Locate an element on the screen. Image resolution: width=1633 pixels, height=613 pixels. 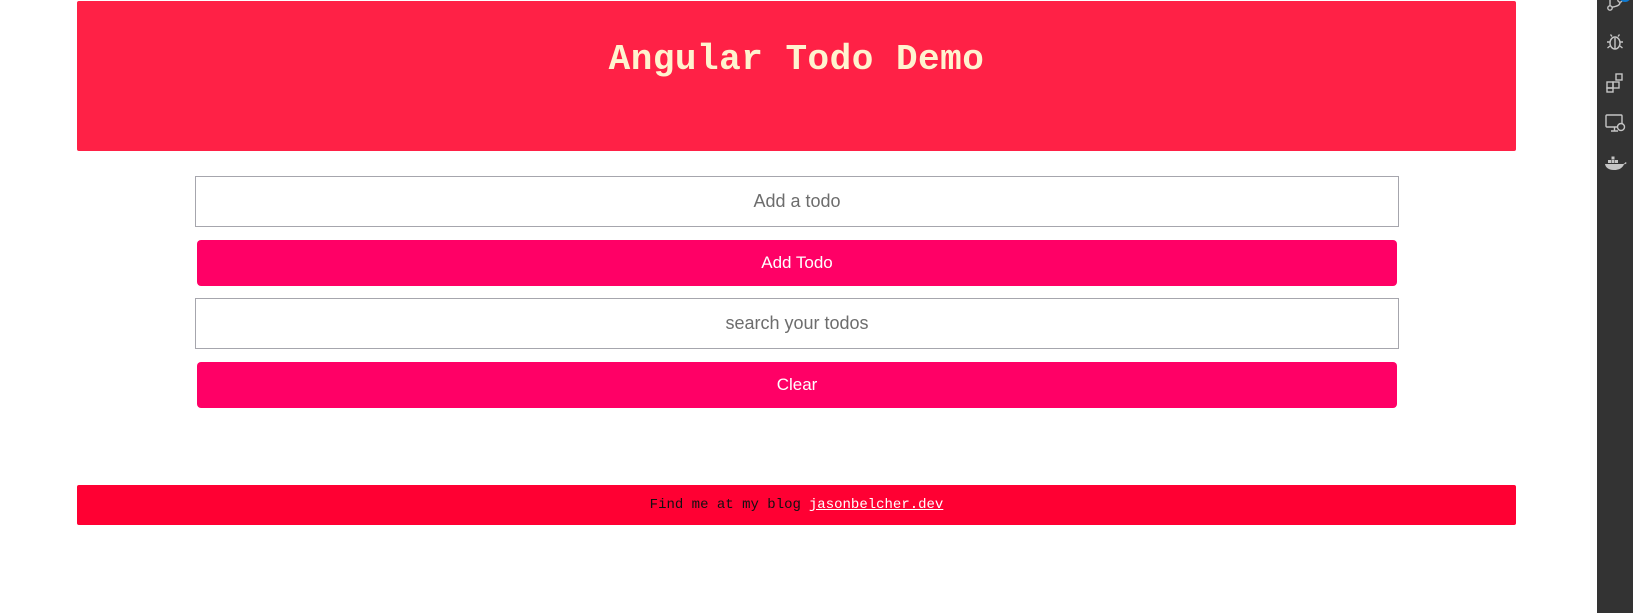
add-todo-button: Add Todo is located at coordinates (797, 263).